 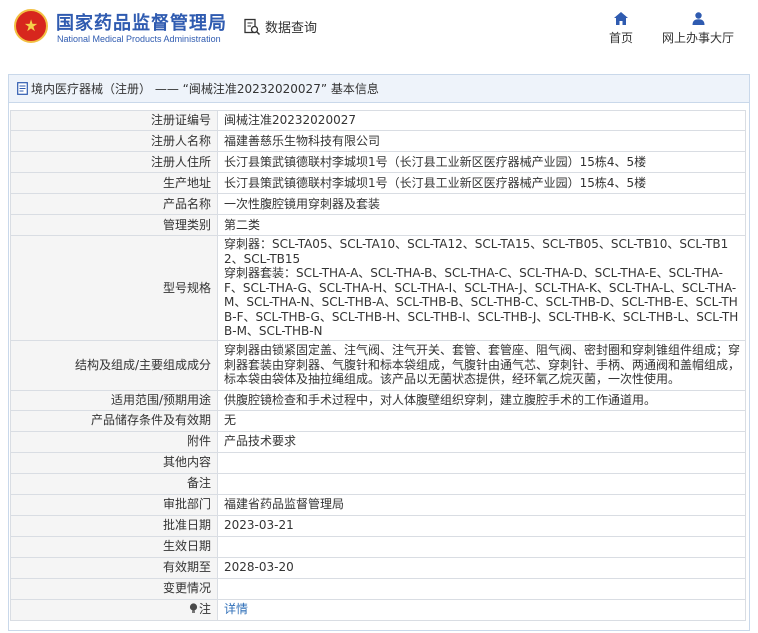 I want to click on row-value: 供腹腔镜检查和手术过程中，对人体腹壁组织穿刺，建立腹腔手术的工作通道用。, so click(x=481, y=400).